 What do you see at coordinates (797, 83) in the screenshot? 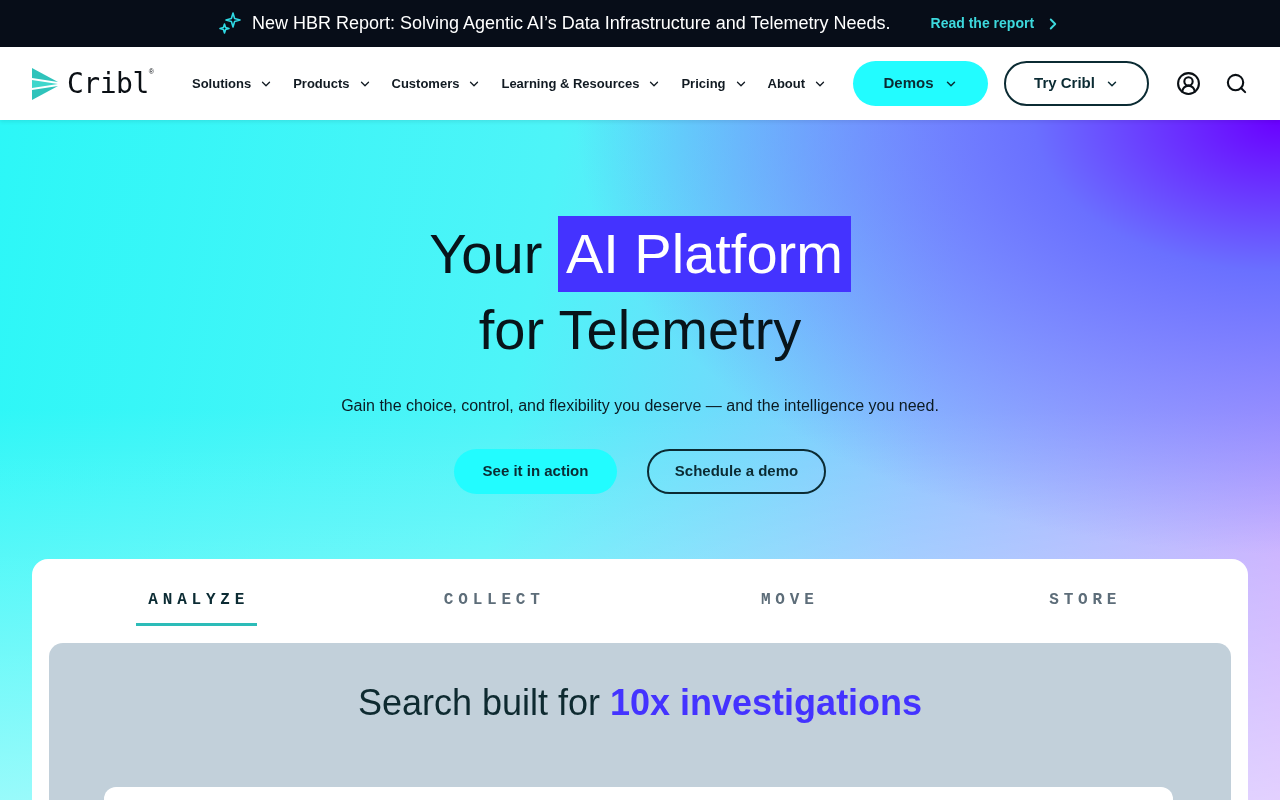
I see `nav-menu-item: About` at bounding box center [797, 83].